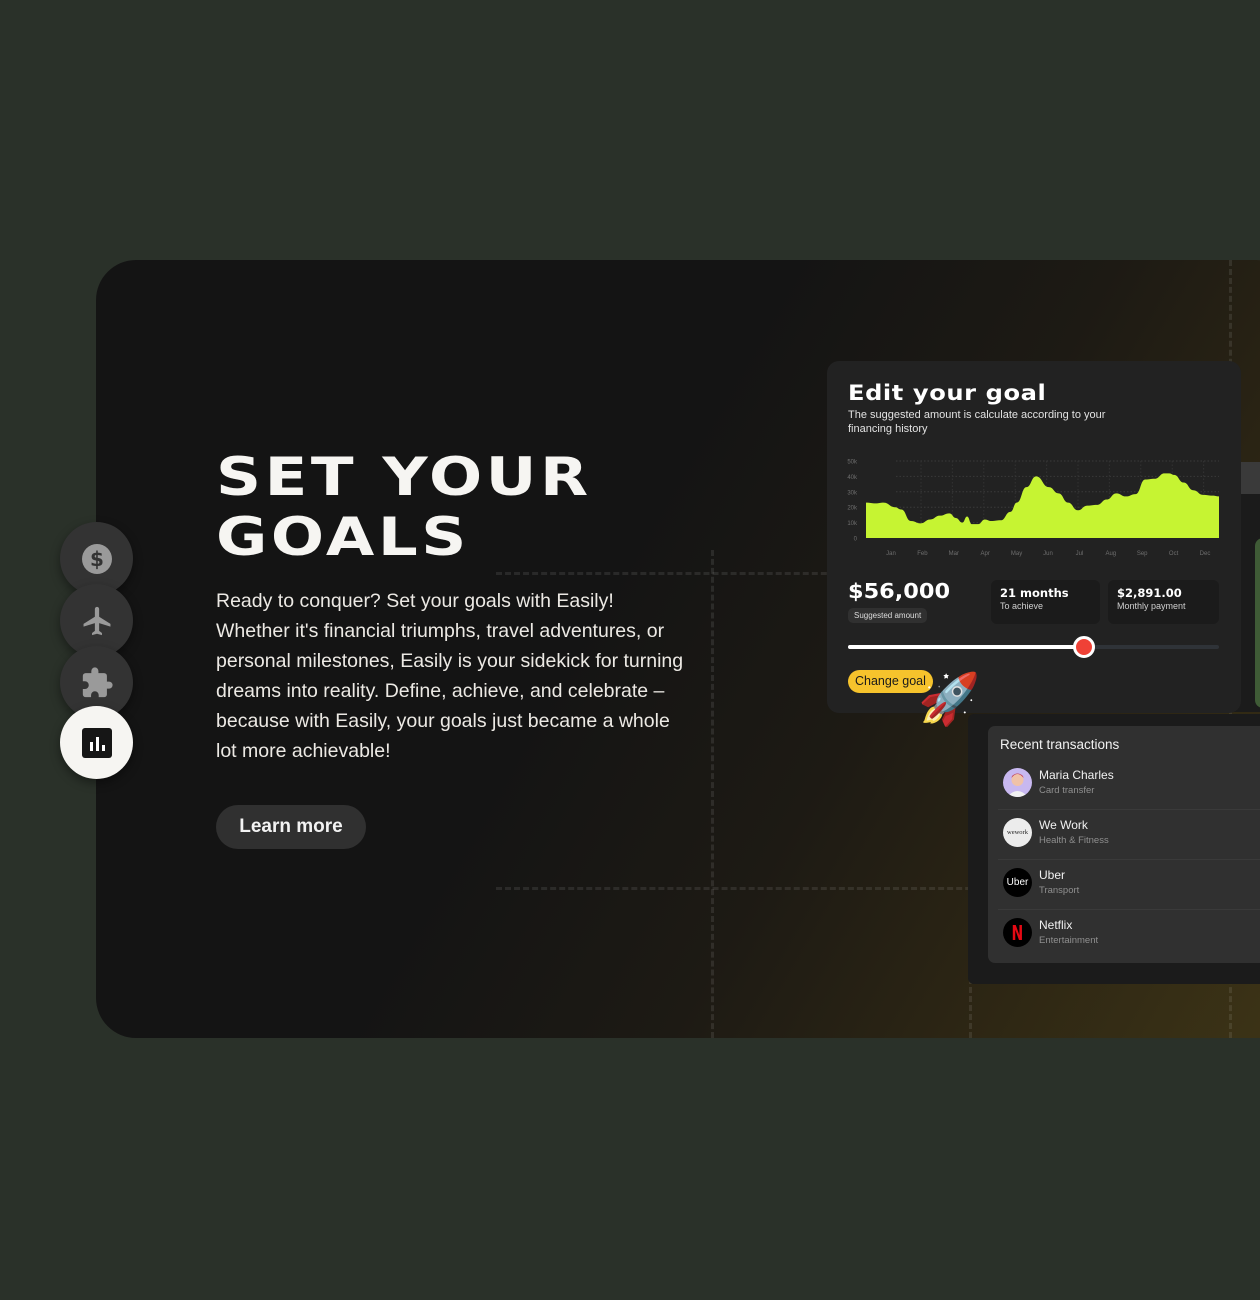 This screenshot has width=1260, height=1300. What do you see at coordinates (1129, 935) in the screenshot?
I see `transaction-row: N Netflix Entertainment` at bounding box center [1129, 935].